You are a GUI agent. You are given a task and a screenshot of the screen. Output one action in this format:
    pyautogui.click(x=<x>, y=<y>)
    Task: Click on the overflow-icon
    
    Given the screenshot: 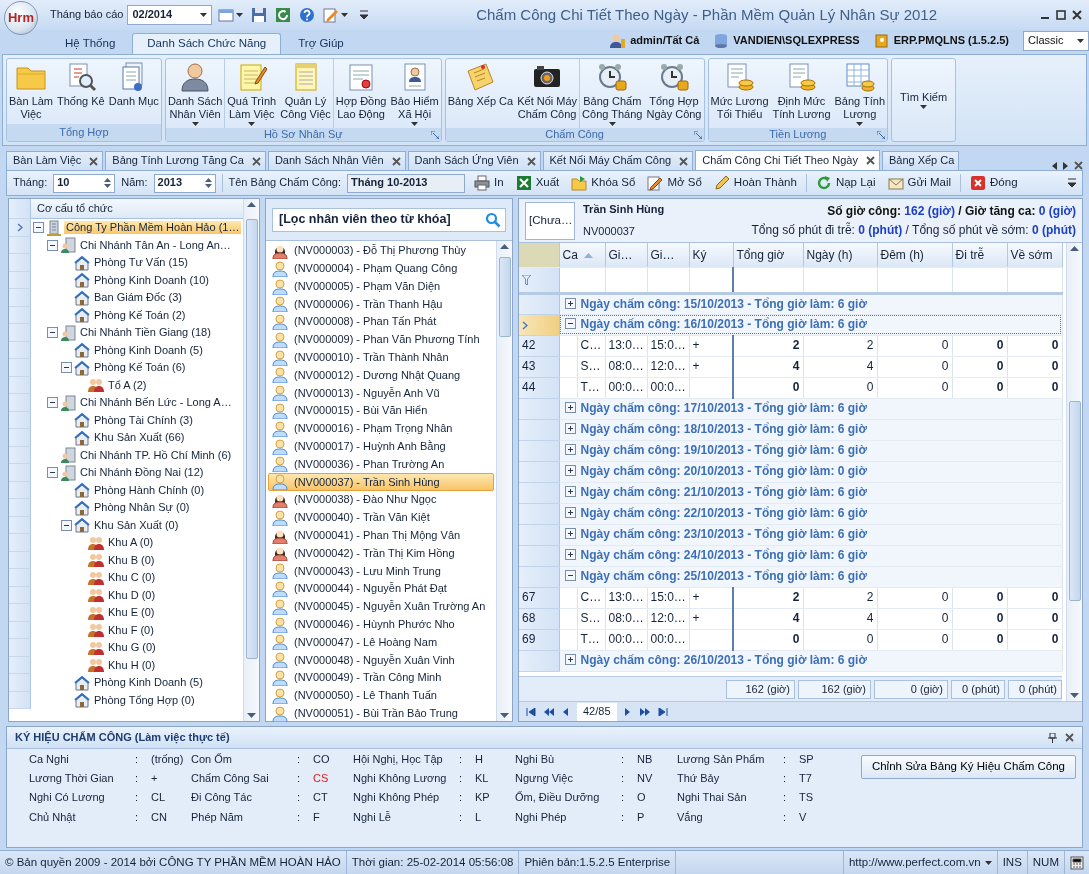 What is the action you would take?
    pyautogui.click(x=1072, y=183)
    